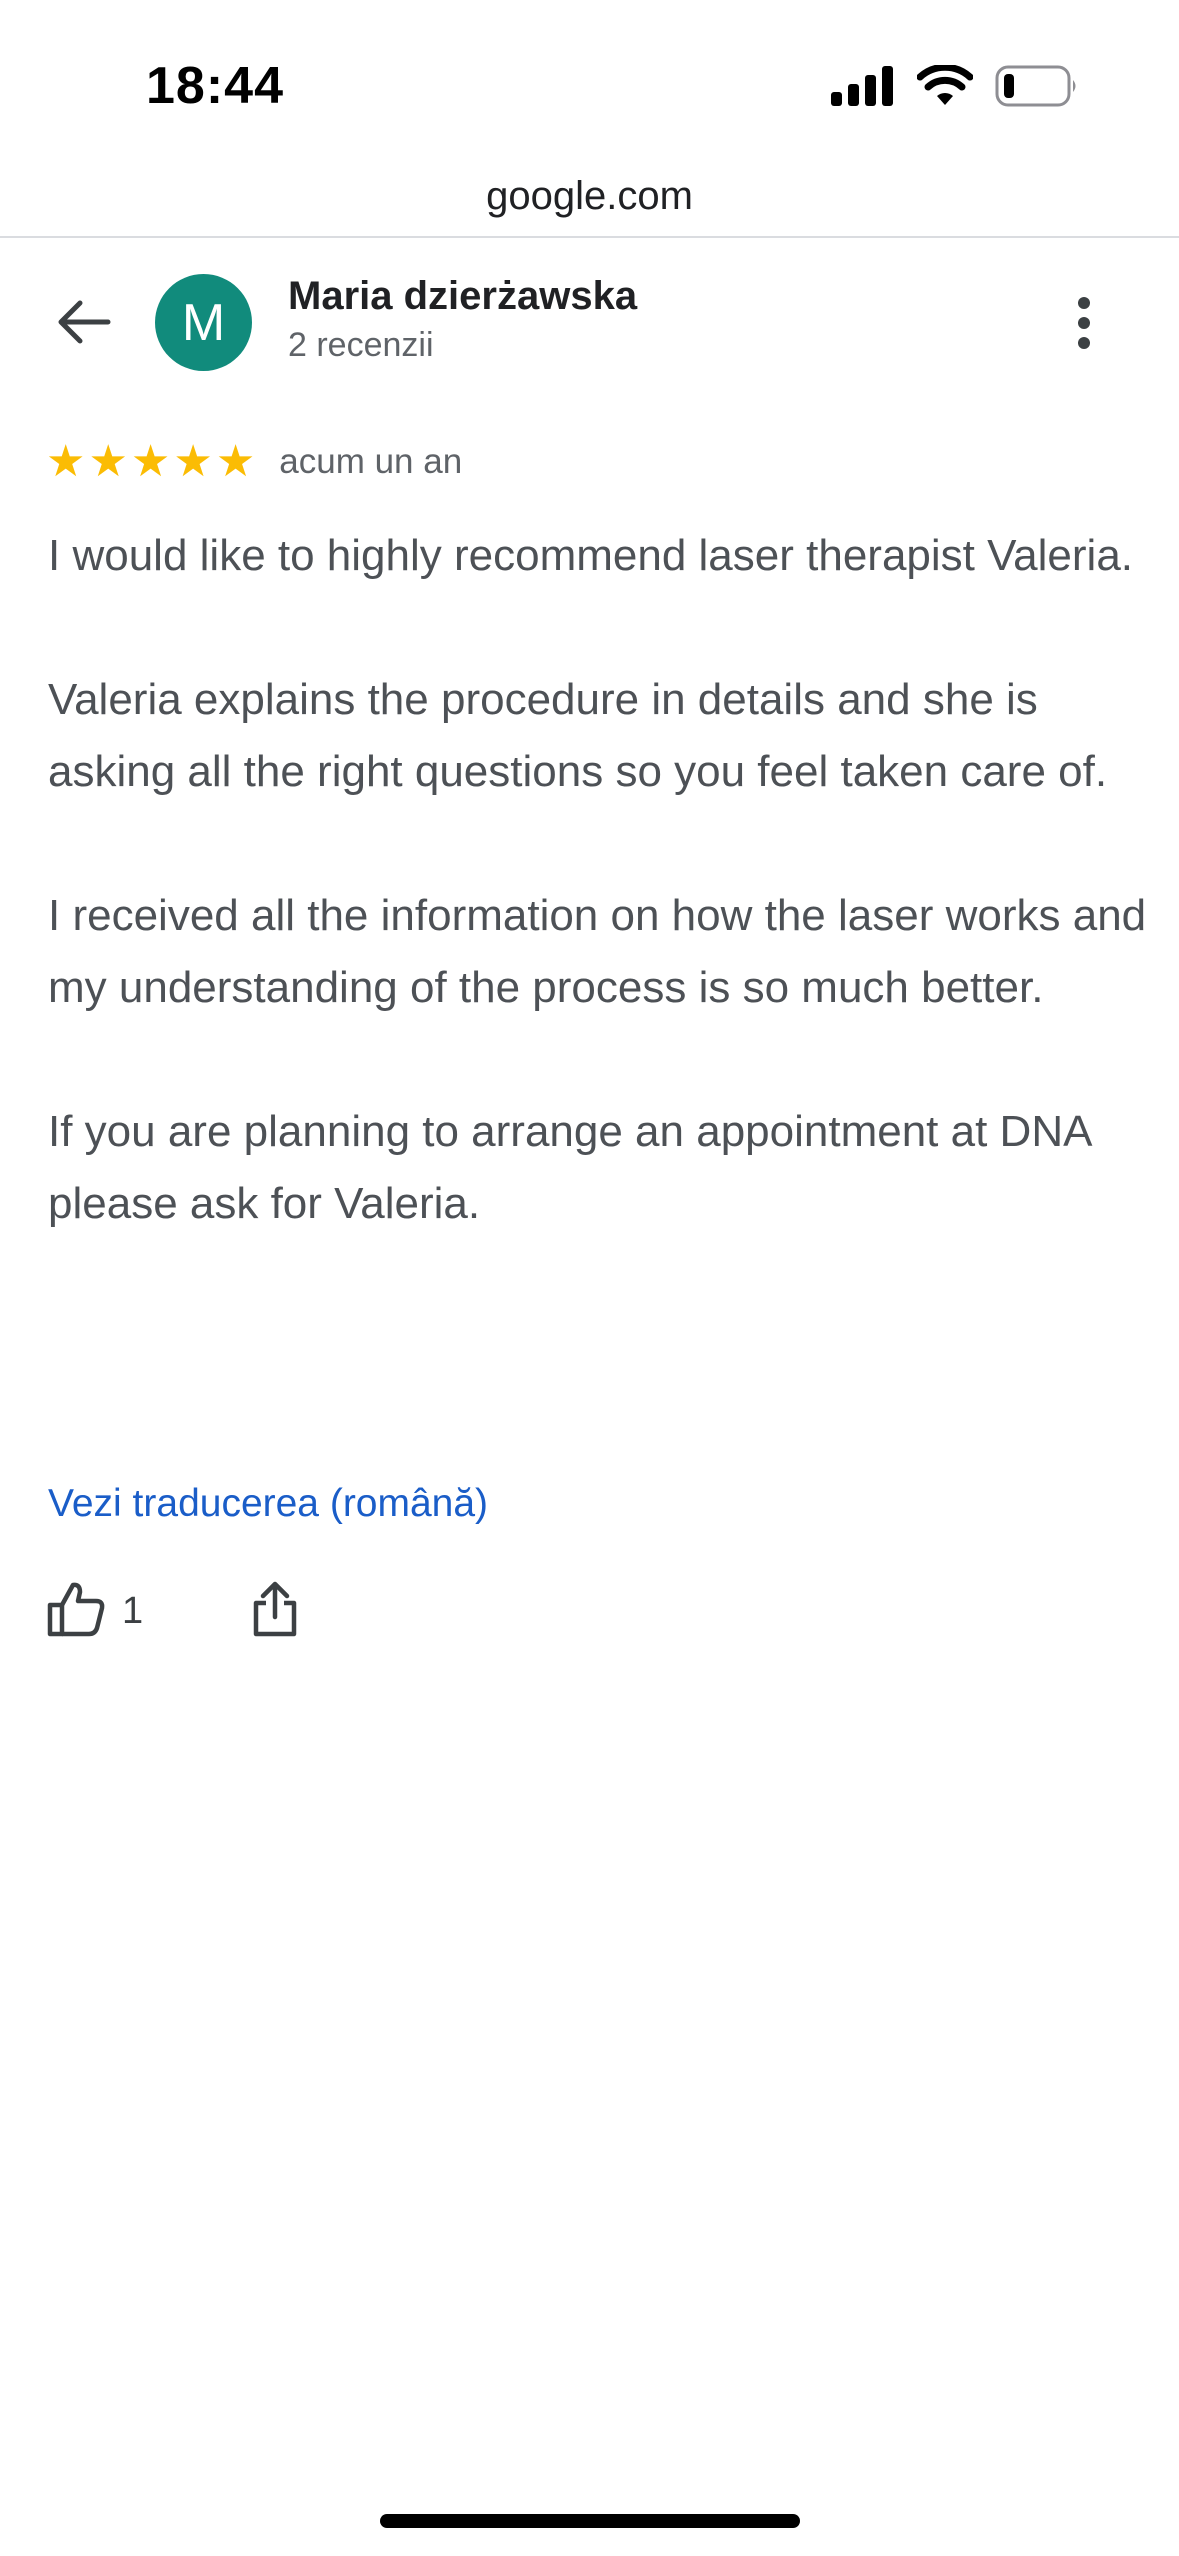  Describe the element at coordinates (76, 1611) in the screenshot. I see `thumbs-up-icon` at that location.